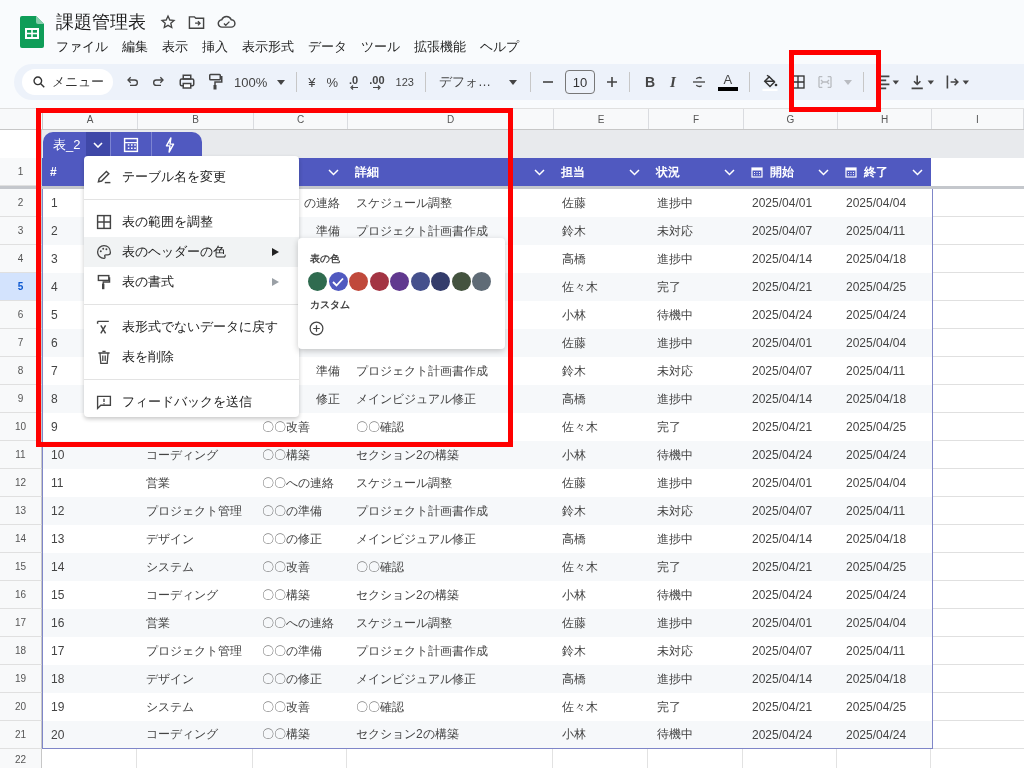  Describe the element at coordinates (601, 119) in the screenshot. I see `column-header: E` at that location.